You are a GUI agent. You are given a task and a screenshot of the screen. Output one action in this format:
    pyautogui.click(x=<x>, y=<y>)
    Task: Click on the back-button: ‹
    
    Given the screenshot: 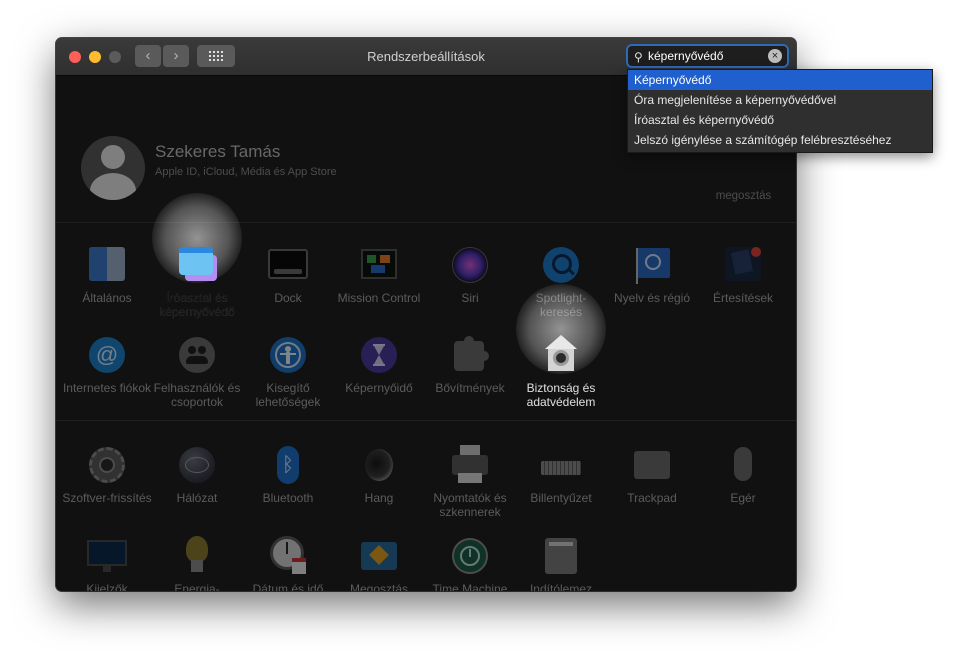 What is the action you would take?
    pyautogui.click(x=148, y=56)
    